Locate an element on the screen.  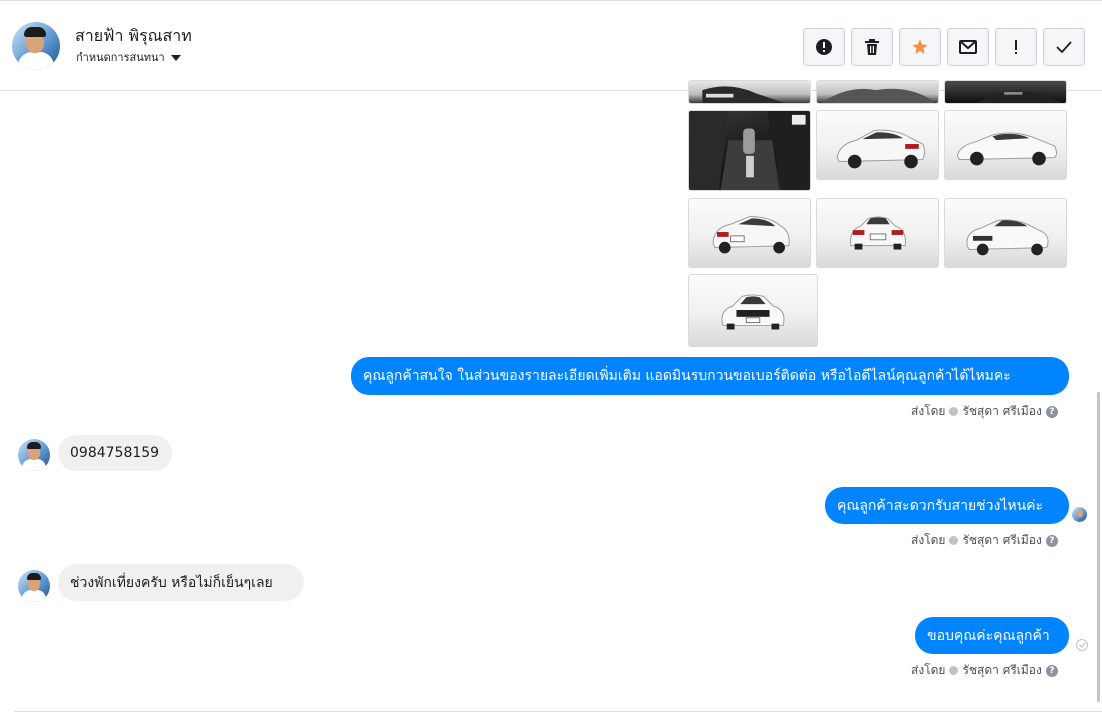
composer-divider is located at coordinates (558, 711).